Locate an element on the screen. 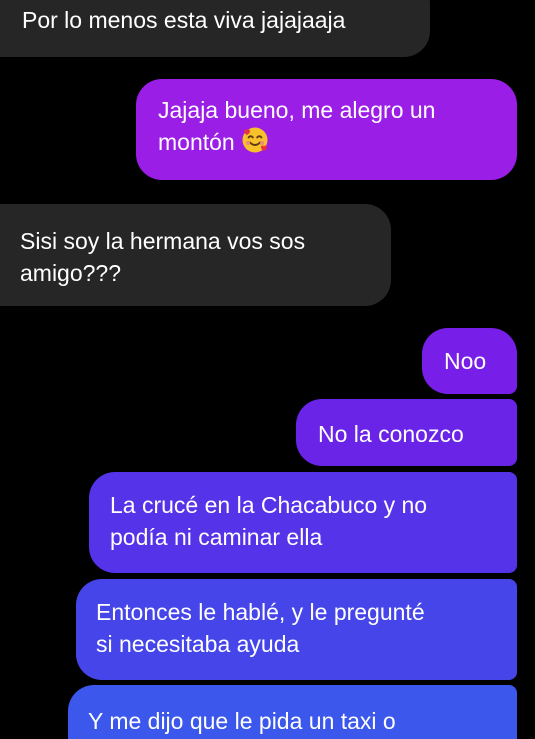  message-text-line: amigo??? is located at coordinates (71, 273).